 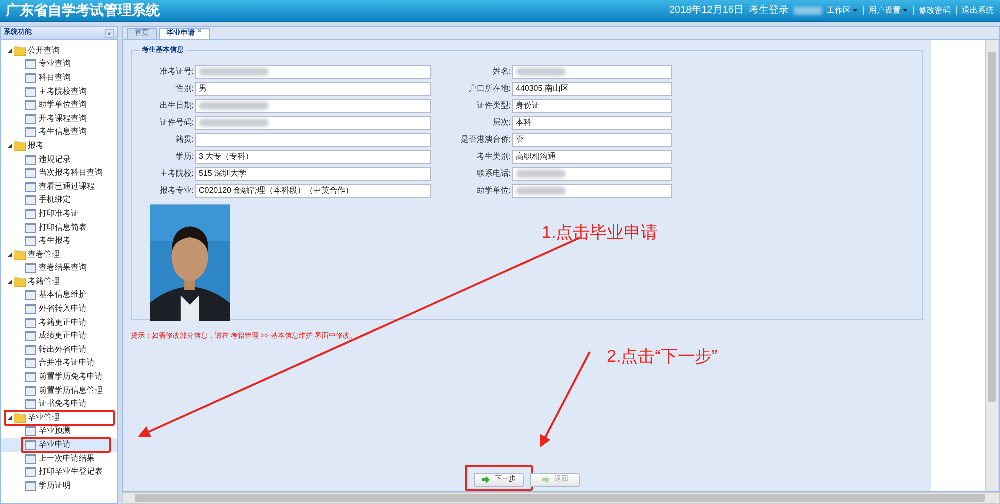 I want to click on caret-icon, so click(x=905, y=10).